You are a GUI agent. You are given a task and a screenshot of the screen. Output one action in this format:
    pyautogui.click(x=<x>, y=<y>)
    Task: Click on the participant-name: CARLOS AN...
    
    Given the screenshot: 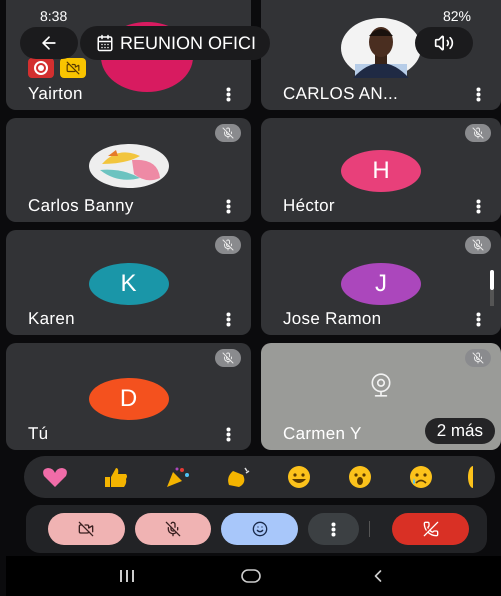 What is the action you would take?
    pyautogui.click(x=340, y=94)
    